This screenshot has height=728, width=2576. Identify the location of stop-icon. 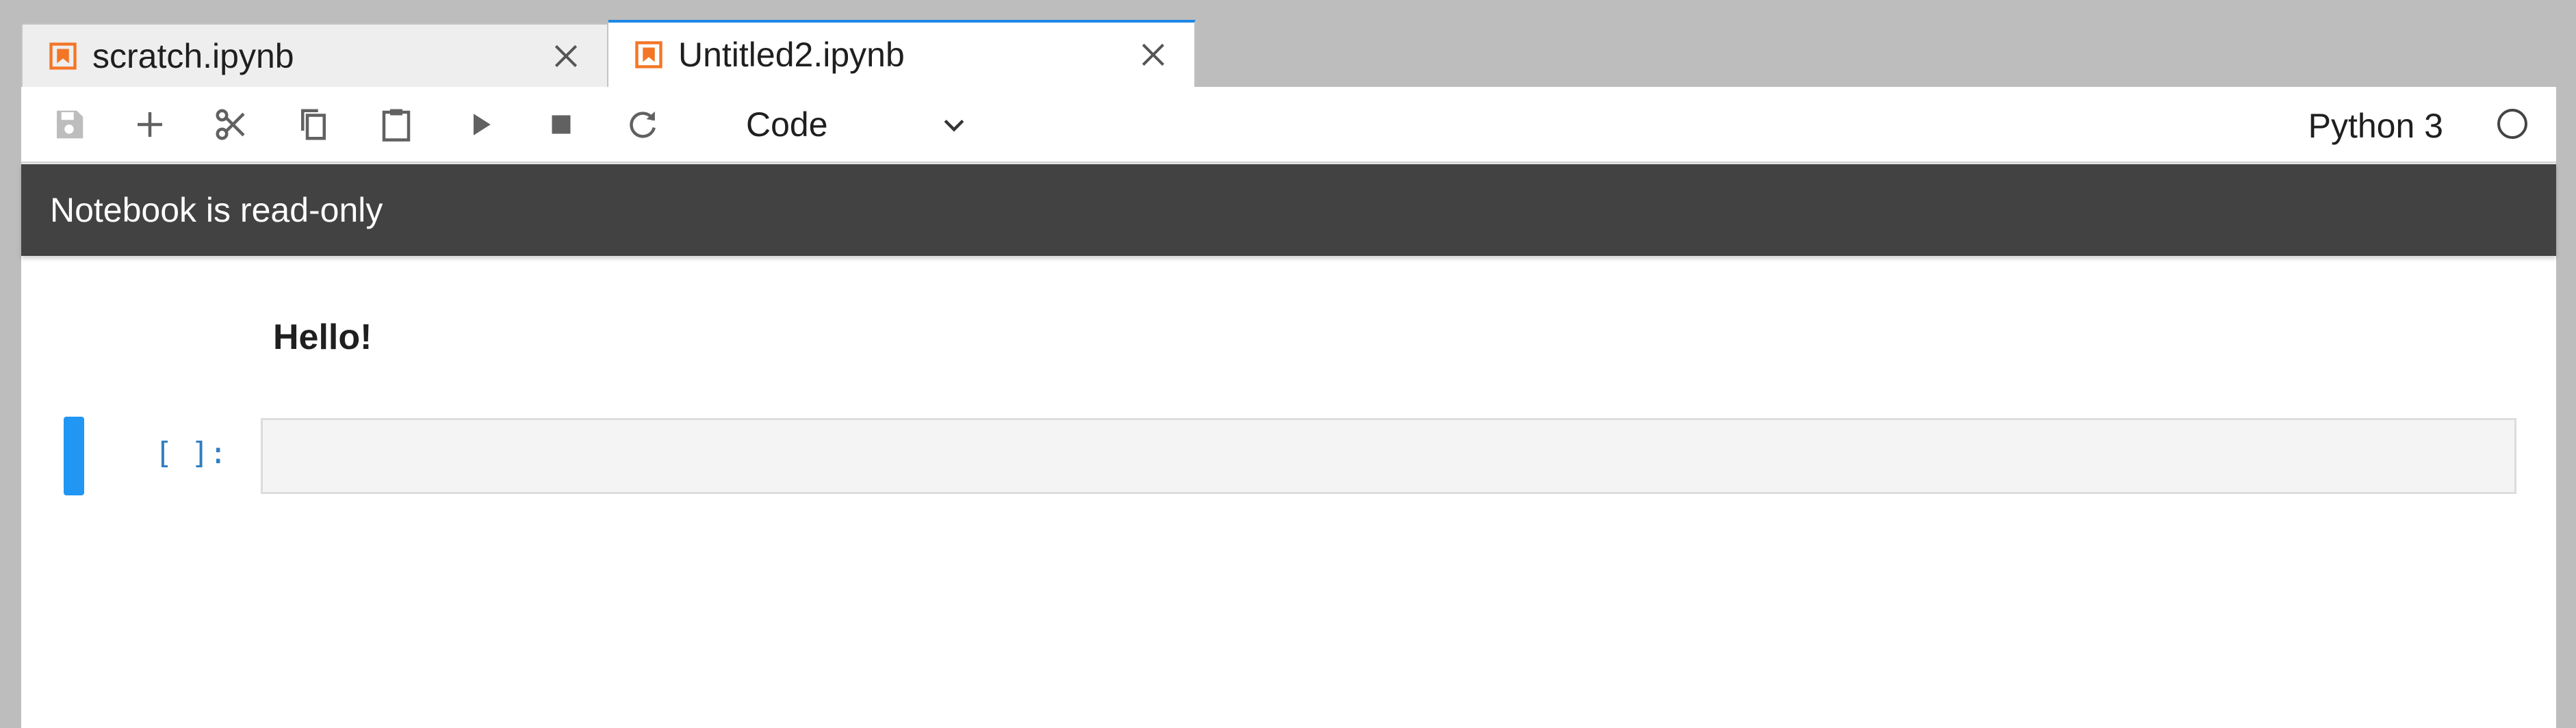
(561, 124).